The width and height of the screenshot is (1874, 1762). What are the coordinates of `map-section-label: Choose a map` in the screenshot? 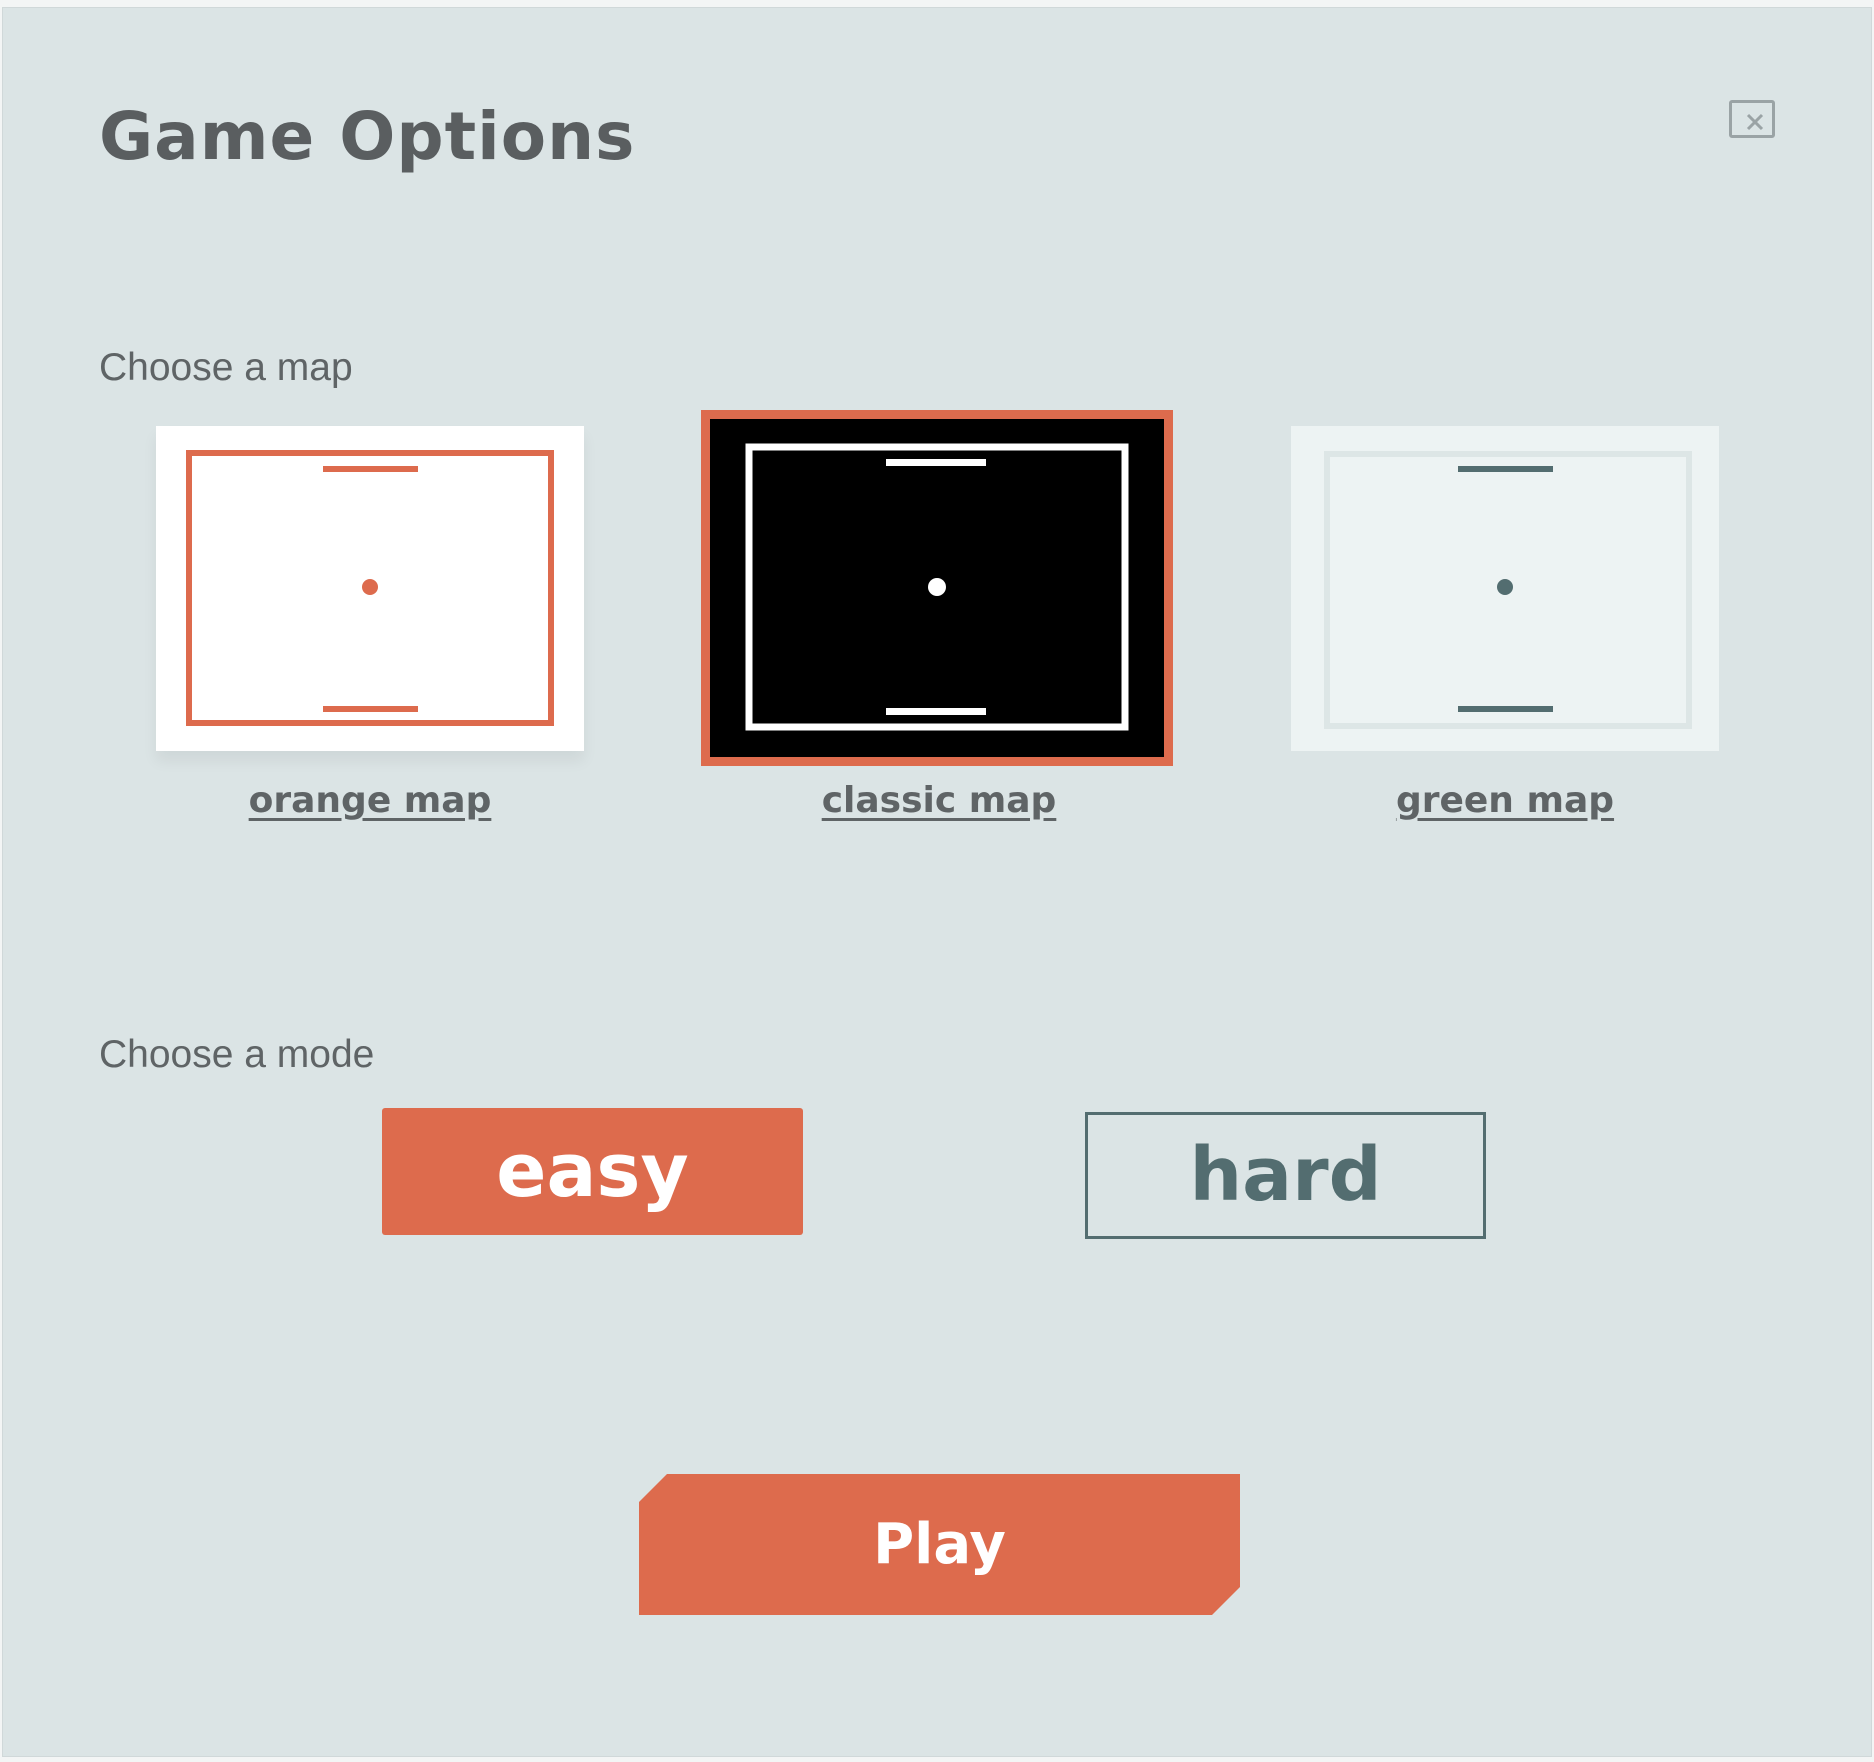 It's located at (226, 367).